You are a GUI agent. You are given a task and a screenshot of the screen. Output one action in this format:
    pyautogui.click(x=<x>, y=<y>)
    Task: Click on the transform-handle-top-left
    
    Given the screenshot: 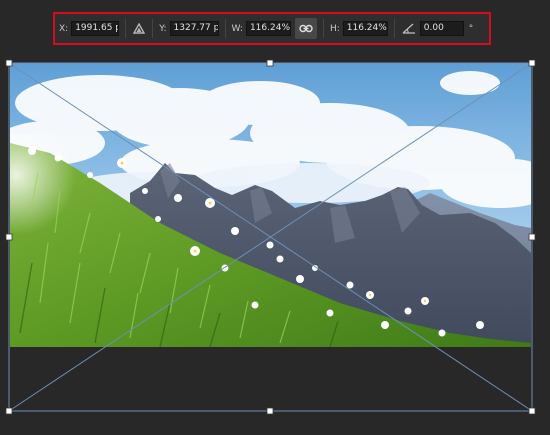 What is the action you would take?
    pyautogui.click(x=9, y=63)
    